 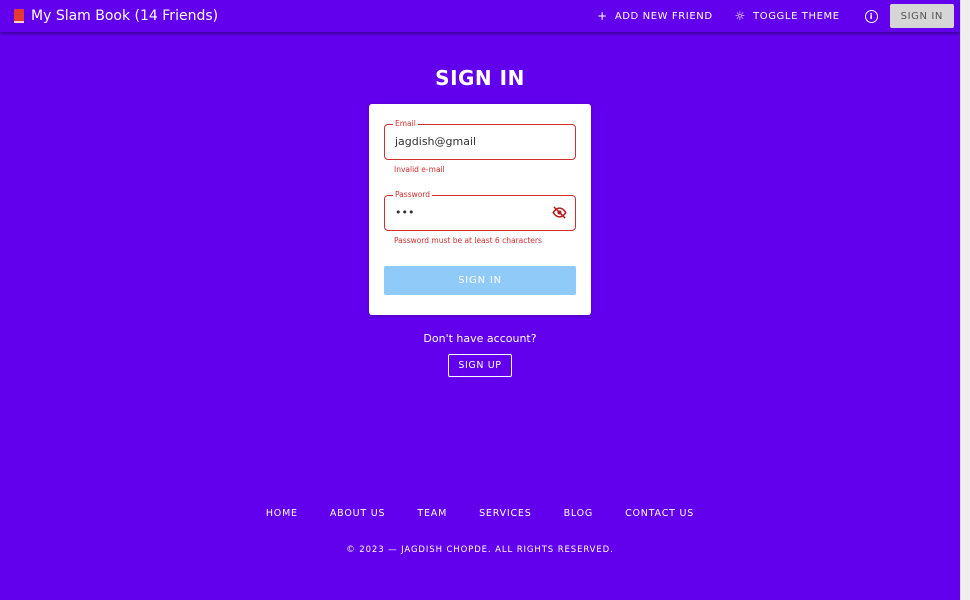 What do you see at coordinates (419, 169) in the screenshot?
I see `email-error: Invalid e-mail` at bounding box center [419, 169].